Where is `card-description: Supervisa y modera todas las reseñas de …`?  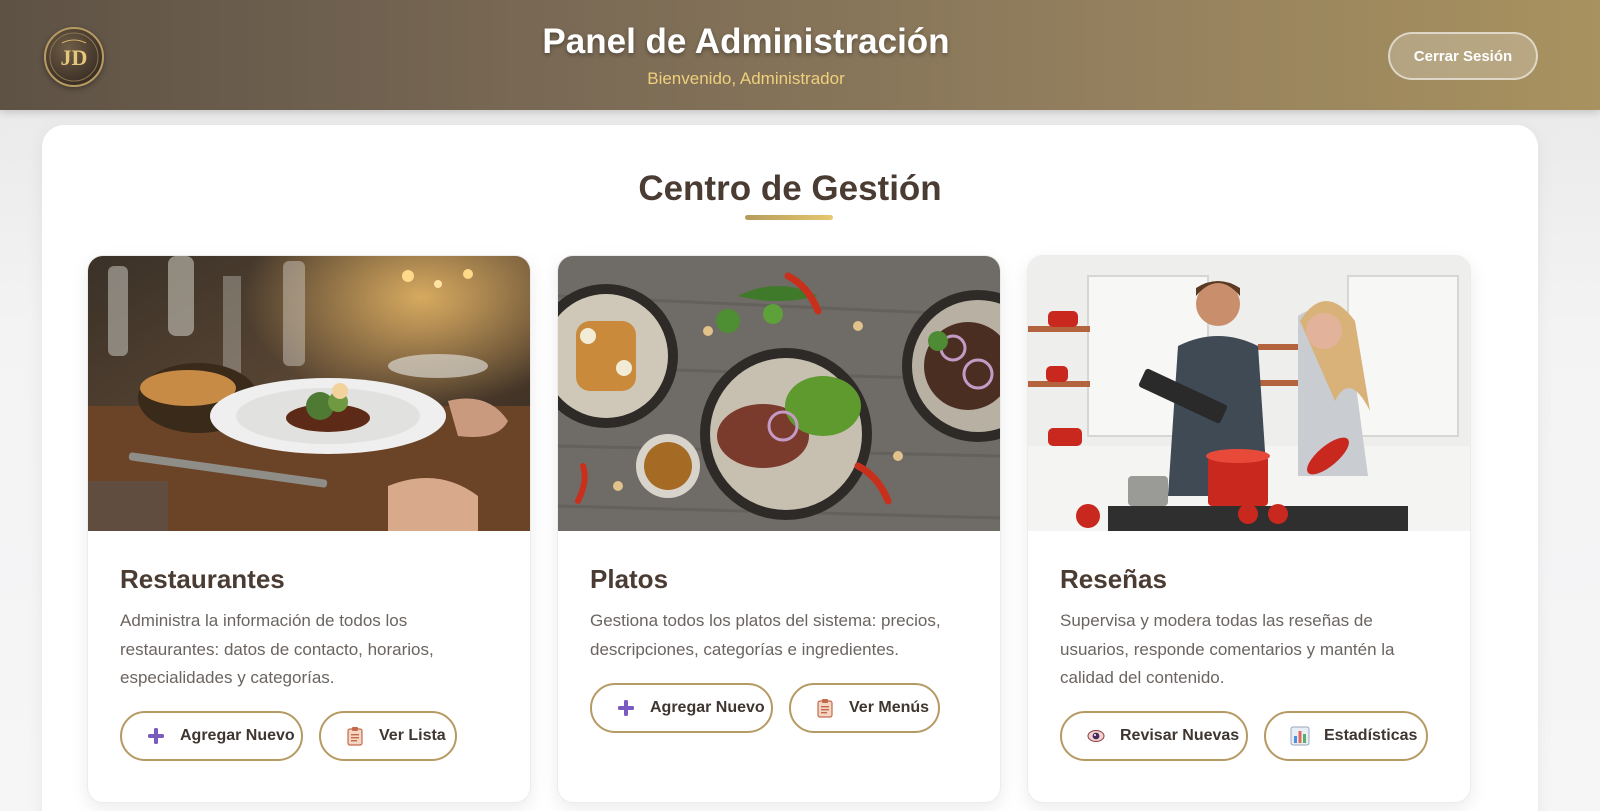 card-description: Supervisa y modera todas las reseñas de … is located at coordinates (1227, 649).